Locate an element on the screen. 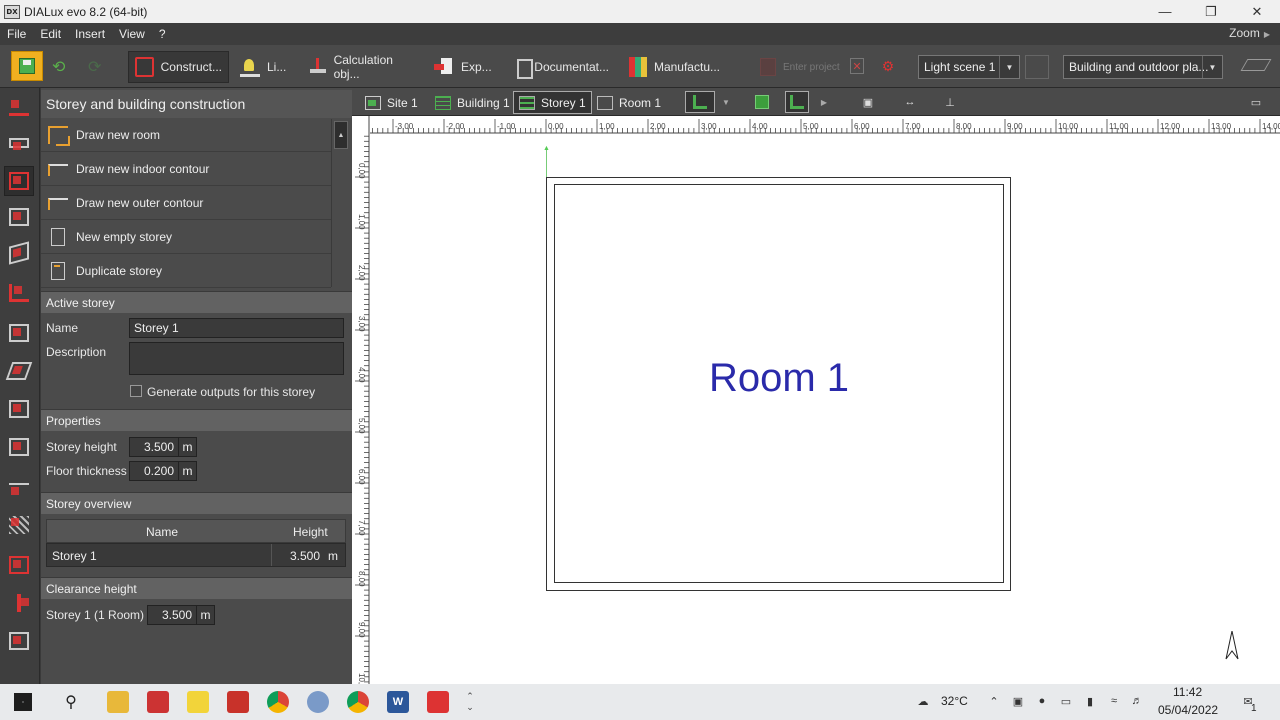  new-empty-storey-action: New empty storey is located at coordinates (186, 237).